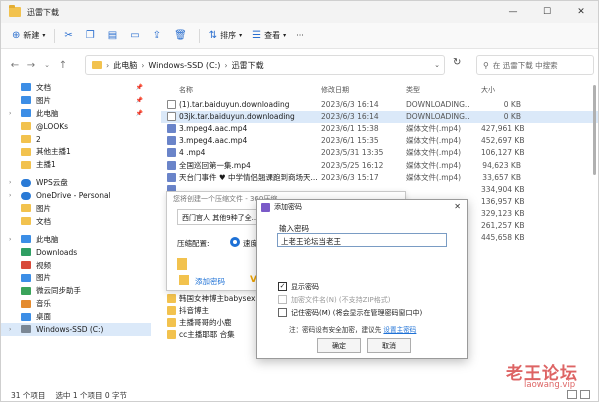  Describe the element at coordinates (184, 280) in the screenshot. I see `lock-icon` at that location.